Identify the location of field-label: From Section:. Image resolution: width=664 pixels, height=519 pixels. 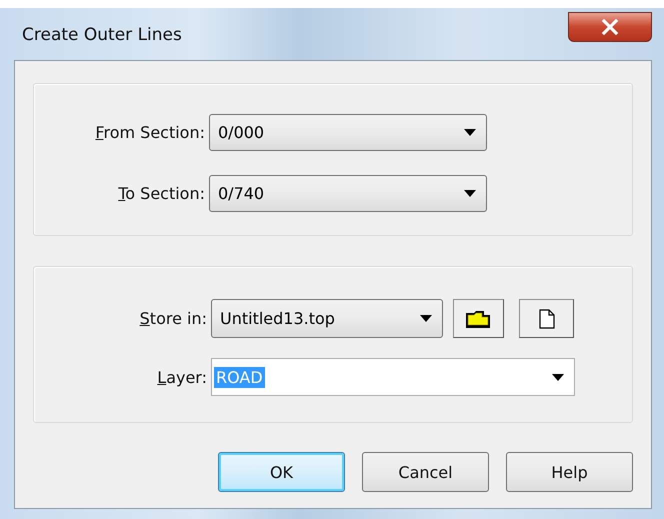
(150, 132).